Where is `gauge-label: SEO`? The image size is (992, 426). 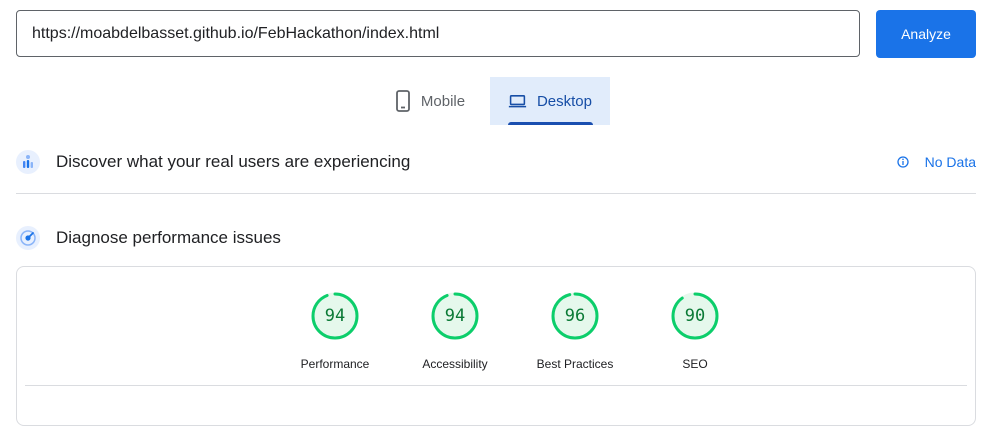
gauge-label: SEO is located at coordinates (695, 364).